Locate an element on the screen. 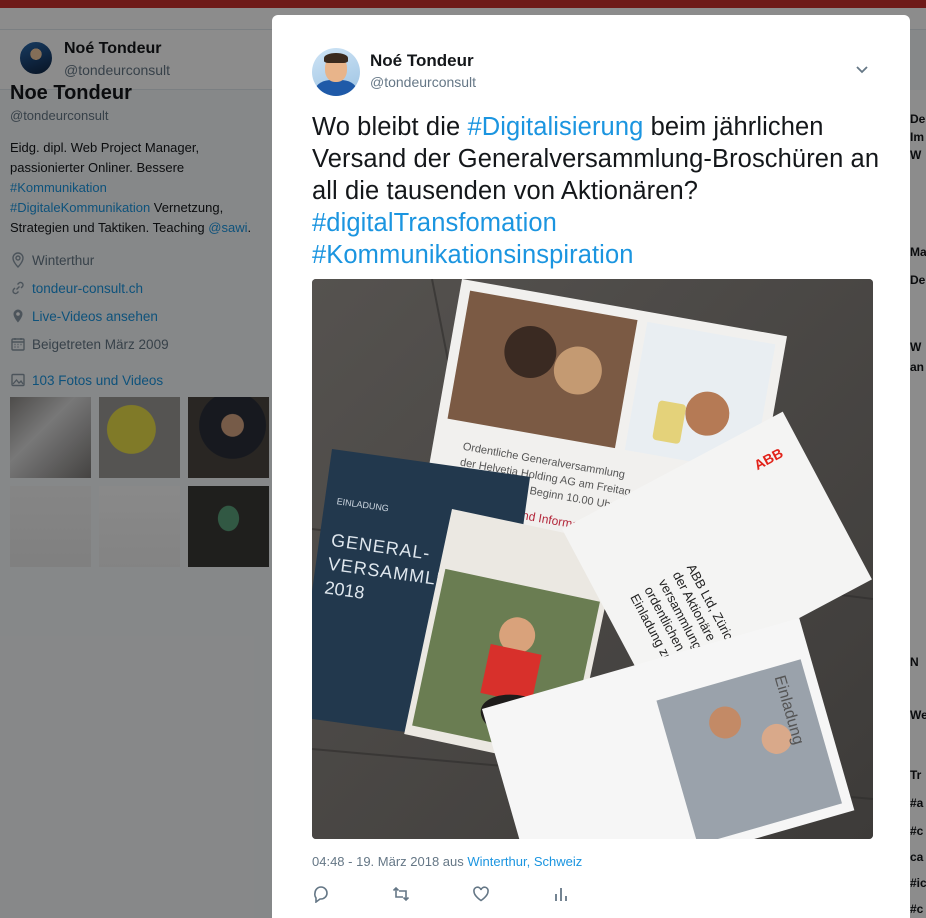 Image resolution: width=926 pixels, height=918 pixels. tweet-hashtag-link: #Kommunikationsinspiration is located at coordinates (473, 255).